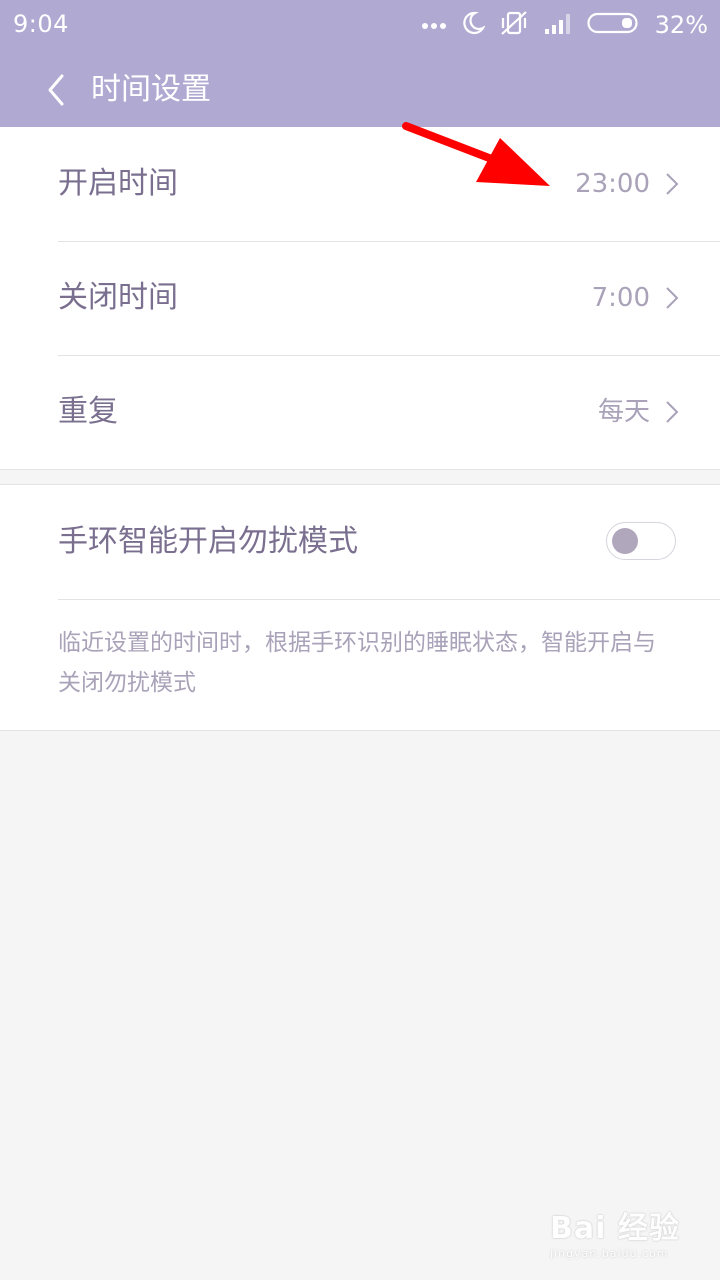  What do you see at coordinates (473, 25) in the screenshot?
I see `moon-icon` at bounding box center [473, 25].